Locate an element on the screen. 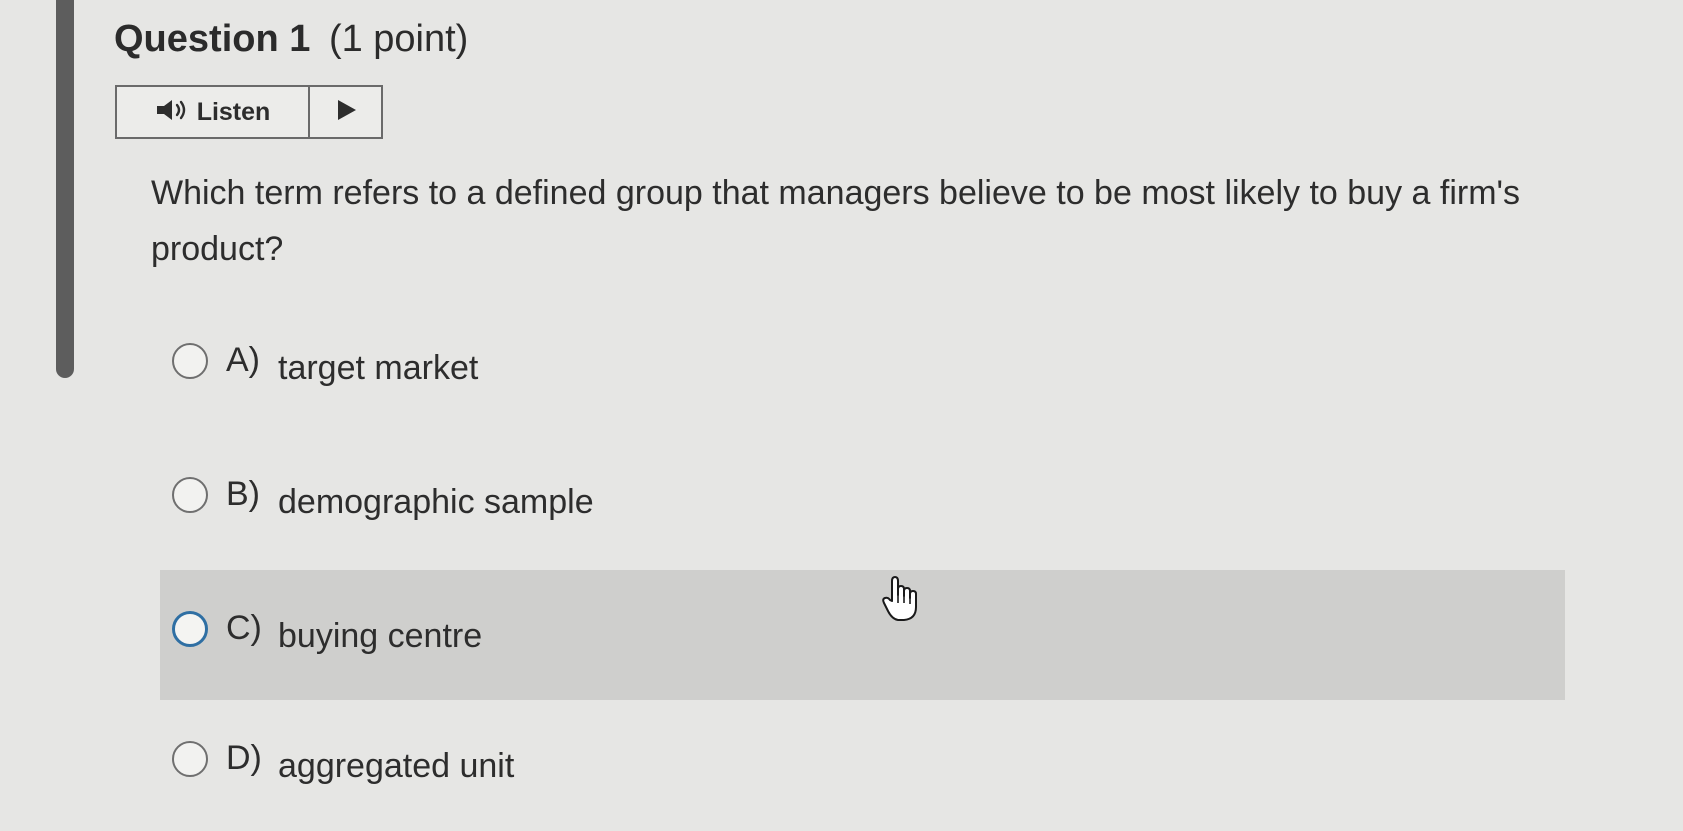  radio-button-b is located at coordinates (190, 495).